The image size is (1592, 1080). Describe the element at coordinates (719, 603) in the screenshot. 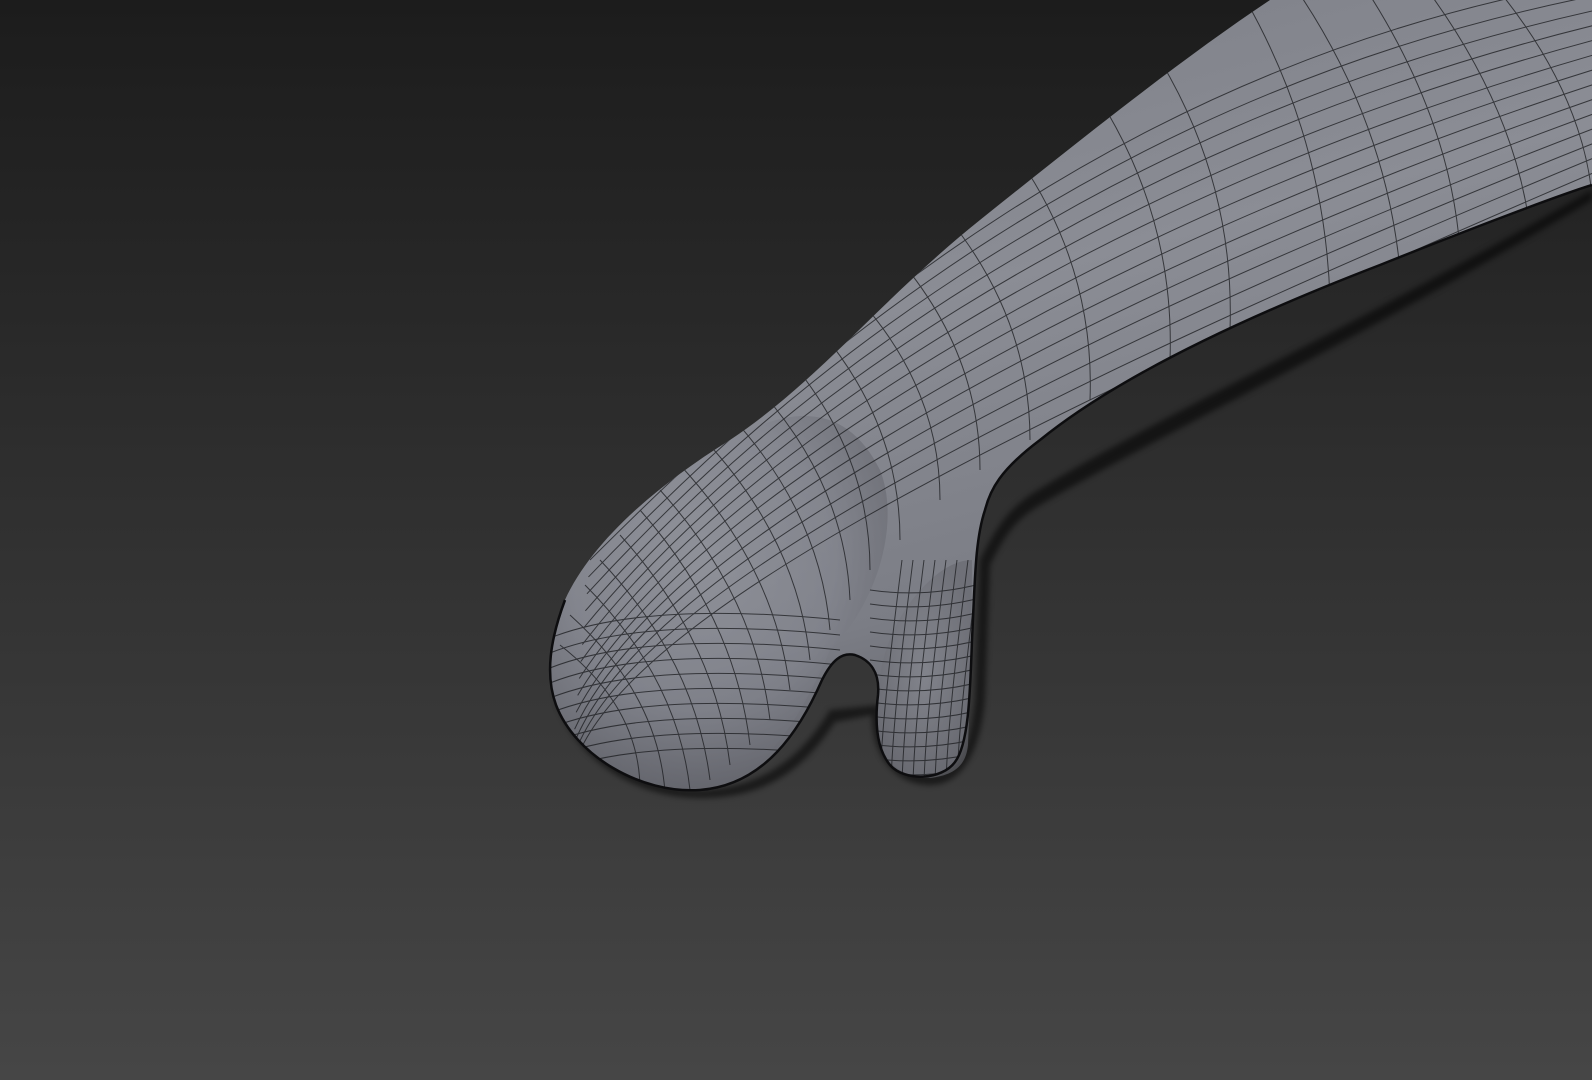

I see `hand-highlight` at that location.